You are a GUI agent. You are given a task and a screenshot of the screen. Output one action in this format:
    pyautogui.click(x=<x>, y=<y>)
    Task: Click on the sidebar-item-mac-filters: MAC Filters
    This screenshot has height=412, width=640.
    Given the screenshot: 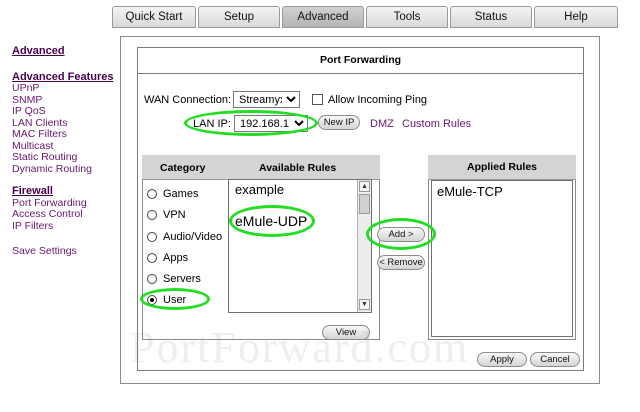 What is the action you would take?
    pyautogui.click(x=66, y=134)
    